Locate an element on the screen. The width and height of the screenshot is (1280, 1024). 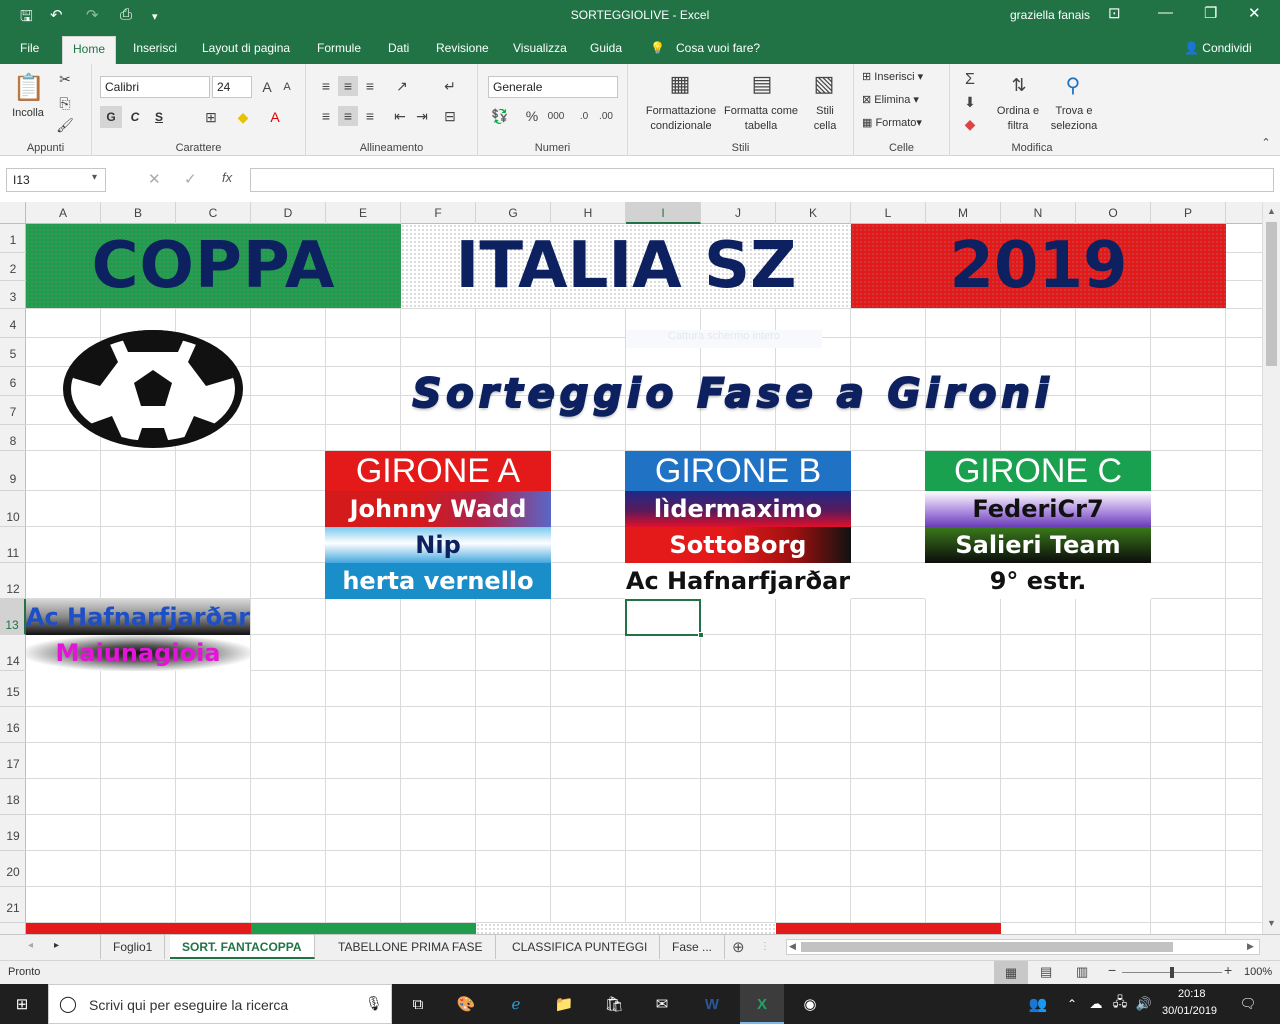
row-header-13: 13 is located at coordinates (13, 617).